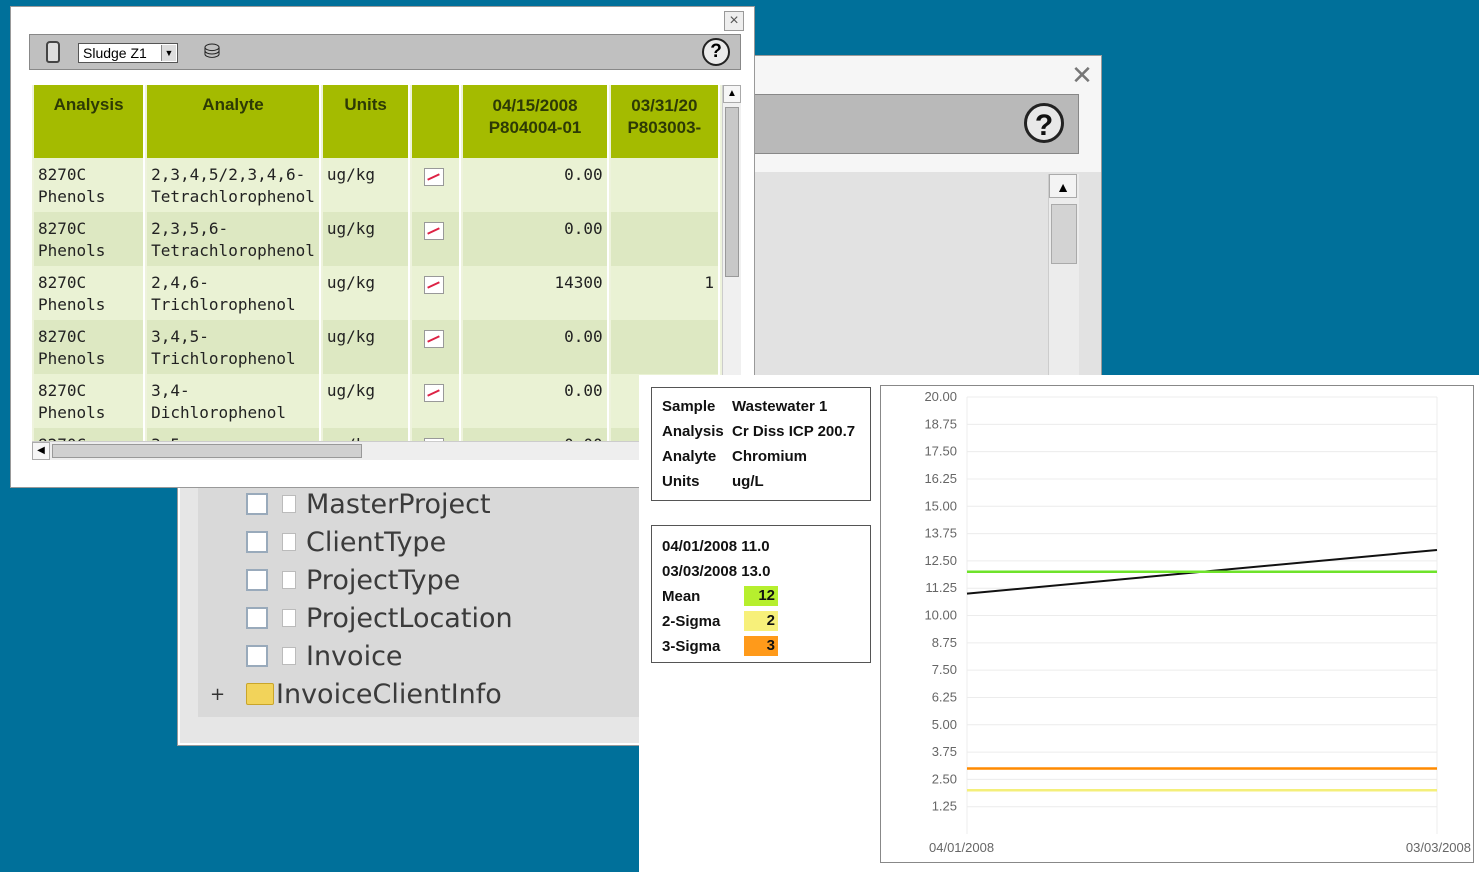  What do you see at coordinates (940, 451) in the screenshot?
I see `y-tick-label: 17.50` at bounding box center [940, 451].